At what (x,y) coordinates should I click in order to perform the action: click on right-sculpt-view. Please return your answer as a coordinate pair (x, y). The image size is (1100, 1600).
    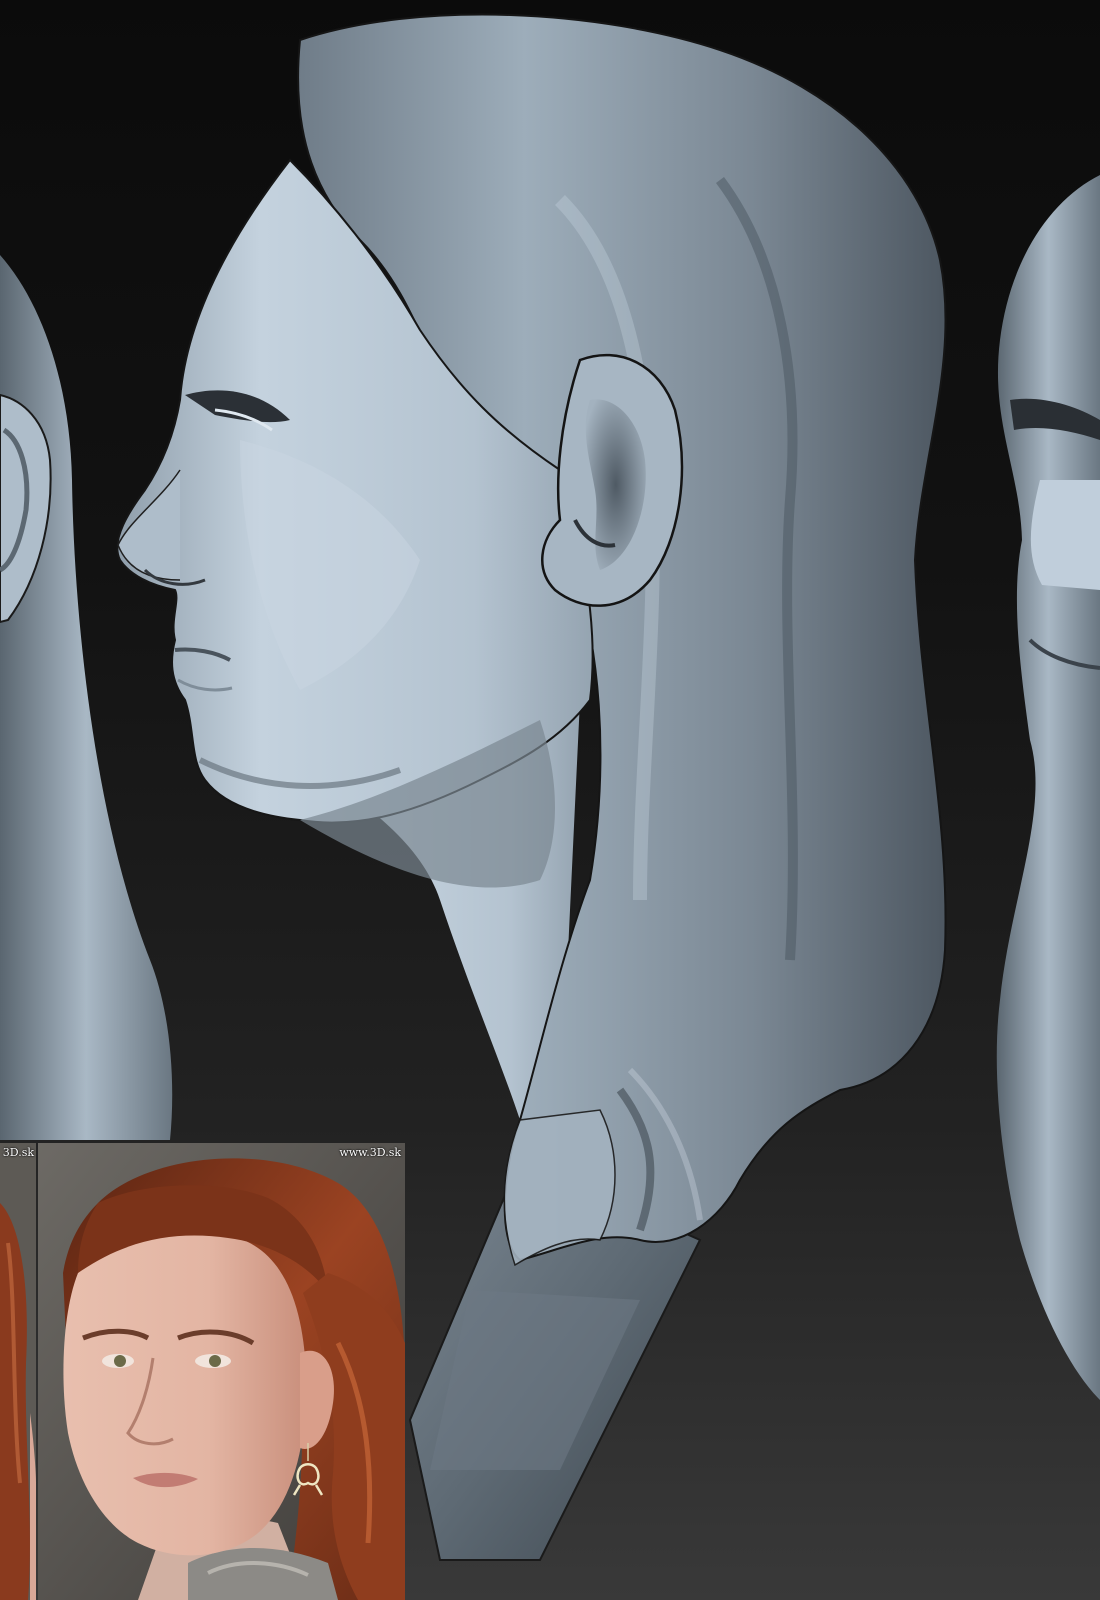
    Looking at the image, I should click on (1048, 787).